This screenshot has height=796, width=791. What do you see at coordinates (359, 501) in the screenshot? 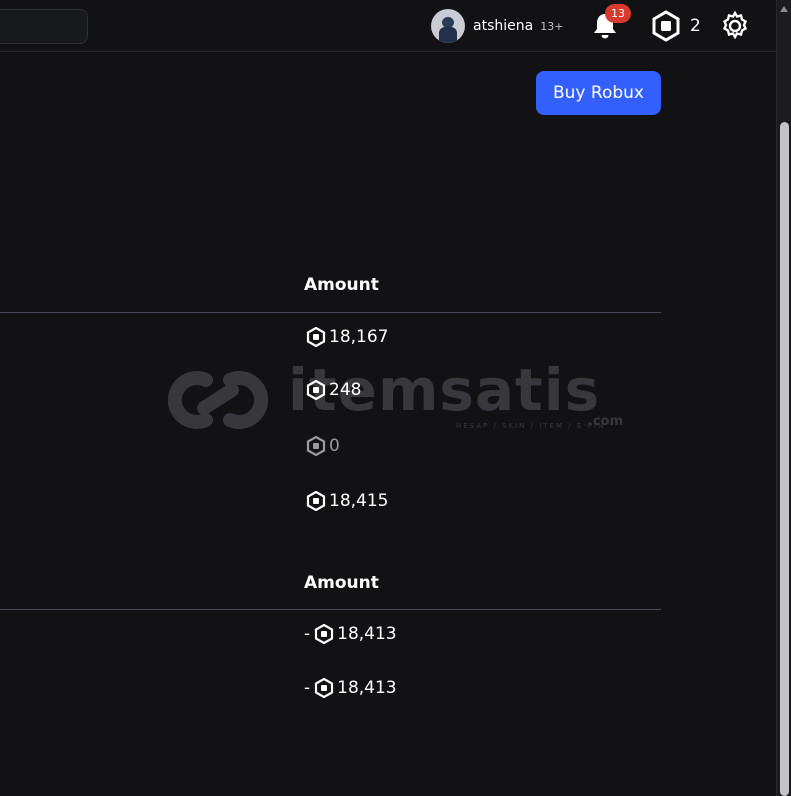
I see `amount-value: 18,415` at bounding box center [359, 501].